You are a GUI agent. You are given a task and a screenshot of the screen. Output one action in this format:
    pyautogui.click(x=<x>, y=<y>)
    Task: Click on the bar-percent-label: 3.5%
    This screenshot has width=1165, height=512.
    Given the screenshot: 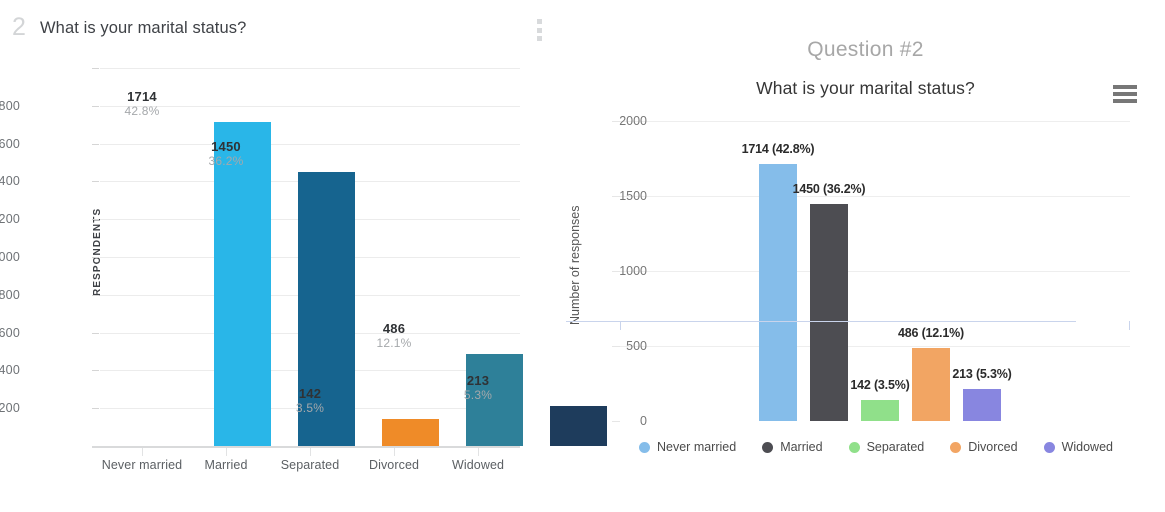 What is the action you would take?
    pyautogui.click(x=310, y=408)
    